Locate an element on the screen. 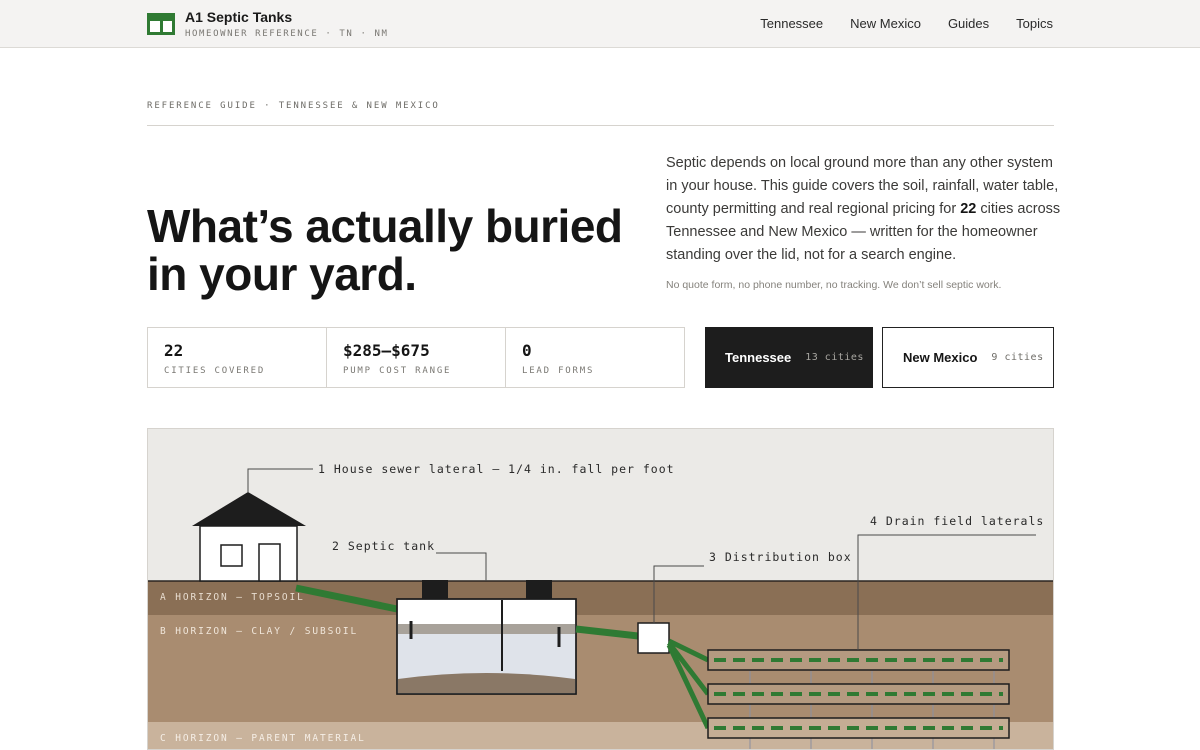  tank-scum-layer is located at coordinates (486, 629).